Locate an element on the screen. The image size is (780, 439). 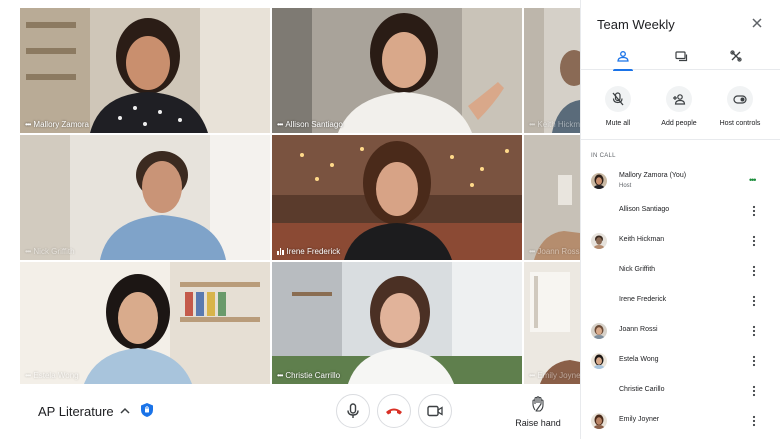
tab-people is located at coordinates (623, 56).